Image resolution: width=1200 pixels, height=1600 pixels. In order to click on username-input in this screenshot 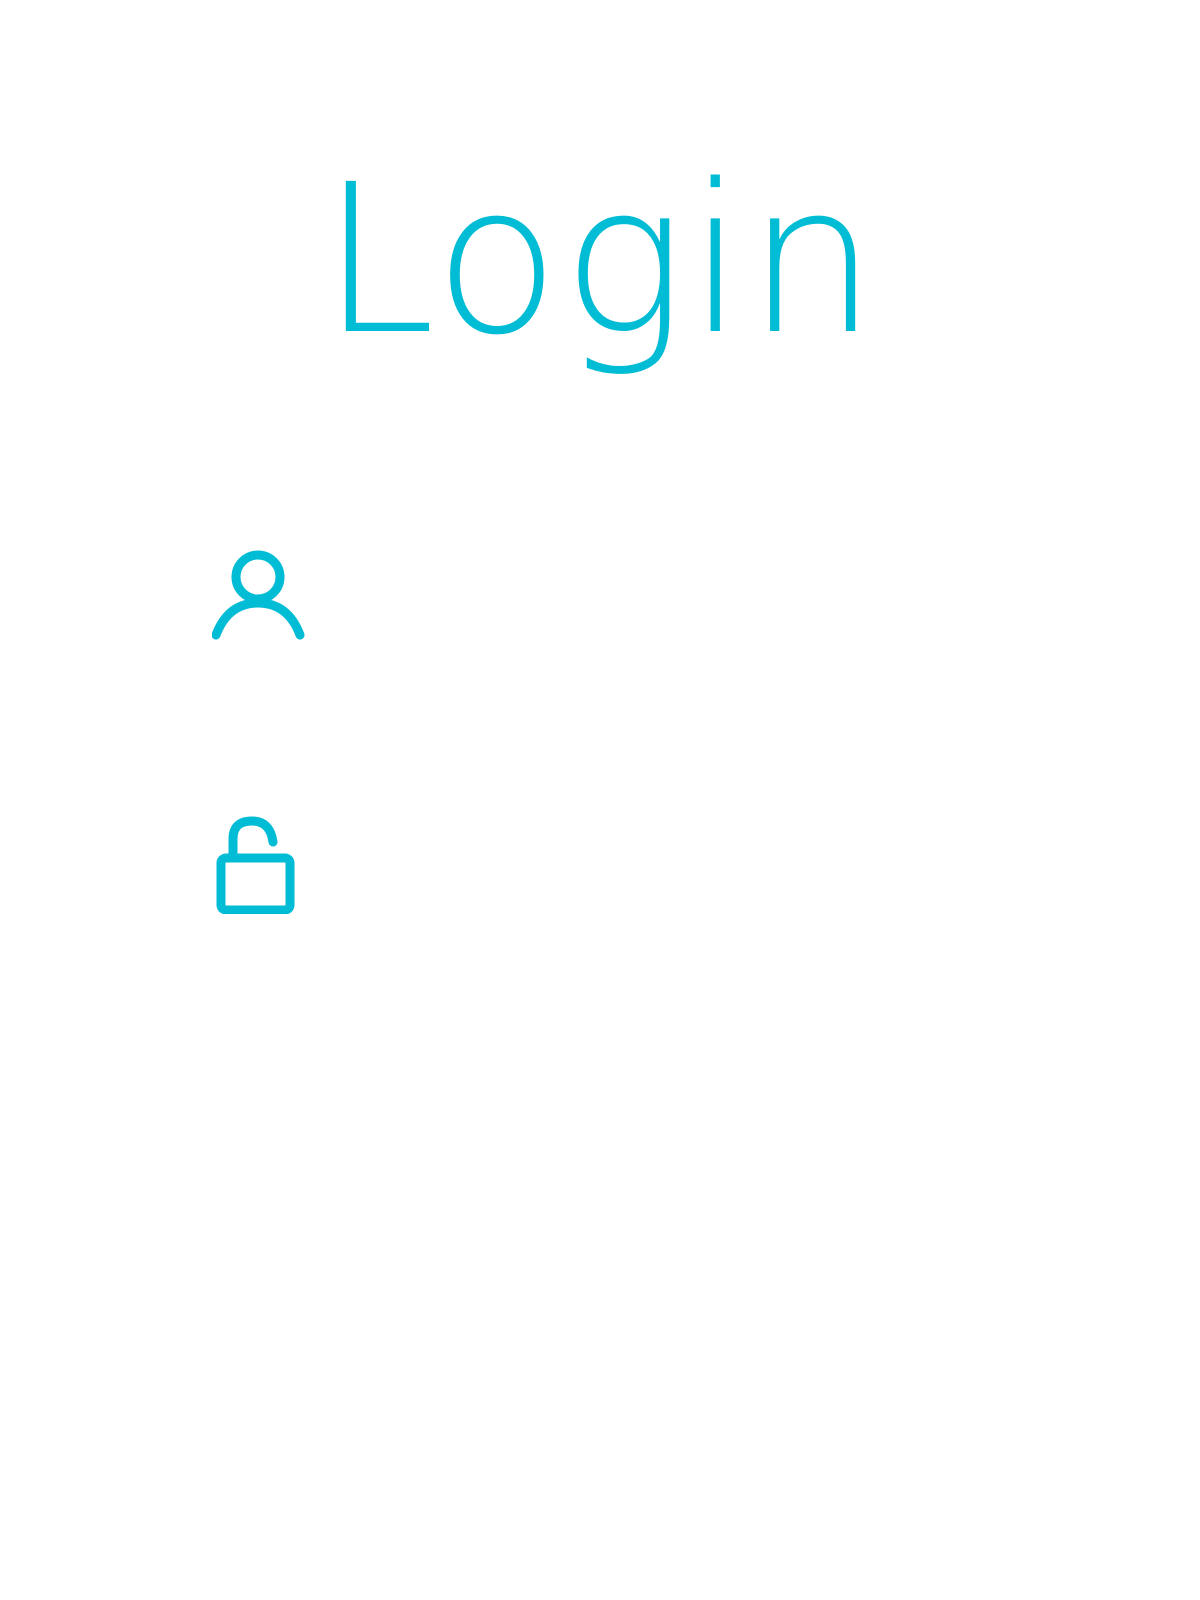, I will do `click(672, 597)`.